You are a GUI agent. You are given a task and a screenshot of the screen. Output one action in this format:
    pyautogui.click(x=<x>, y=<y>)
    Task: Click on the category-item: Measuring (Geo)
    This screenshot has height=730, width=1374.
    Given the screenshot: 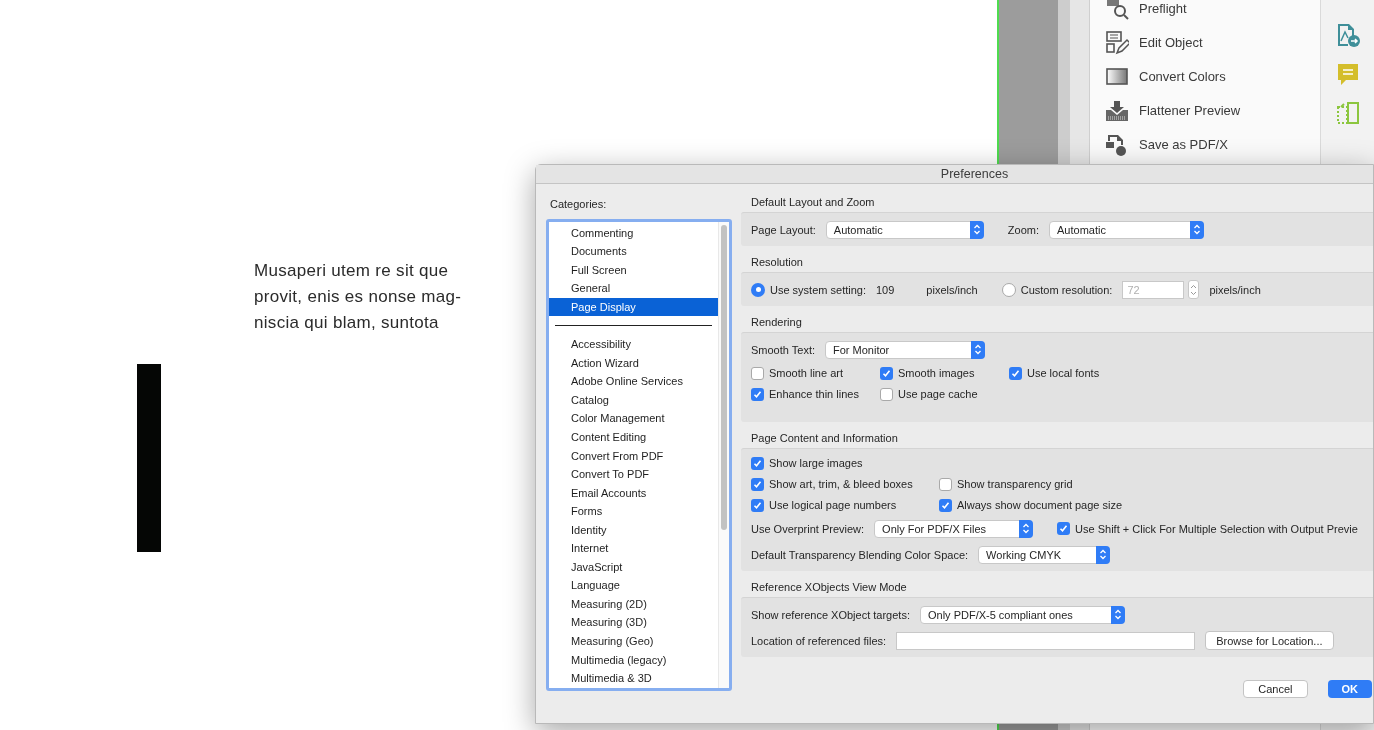 What is the action you would take?
    pyautogui.click(x=633, y=641)
    